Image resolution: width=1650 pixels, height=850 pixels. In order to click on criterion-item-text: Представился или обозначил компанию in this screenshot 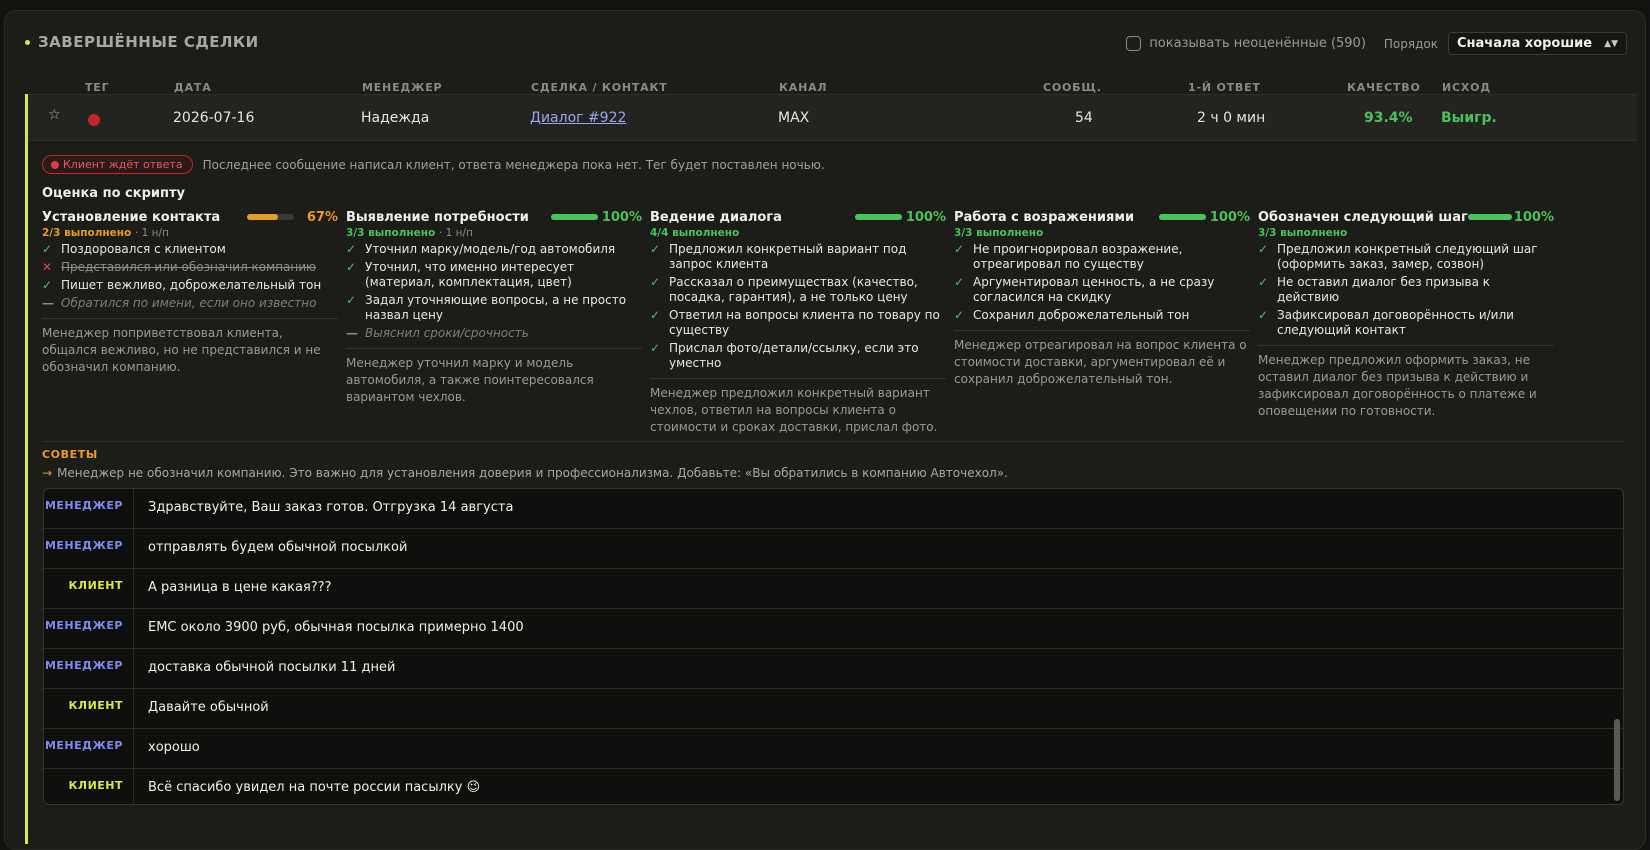, I will do `click(189, 267)`.